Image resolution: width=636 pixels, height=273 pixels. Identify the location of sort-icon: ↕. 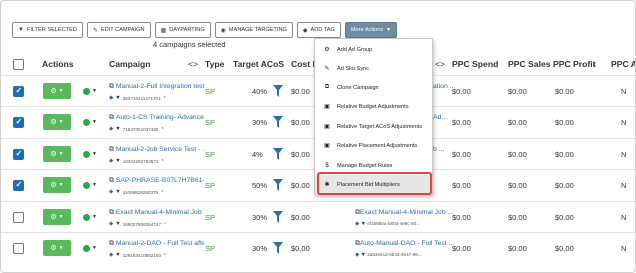
(595, 64).